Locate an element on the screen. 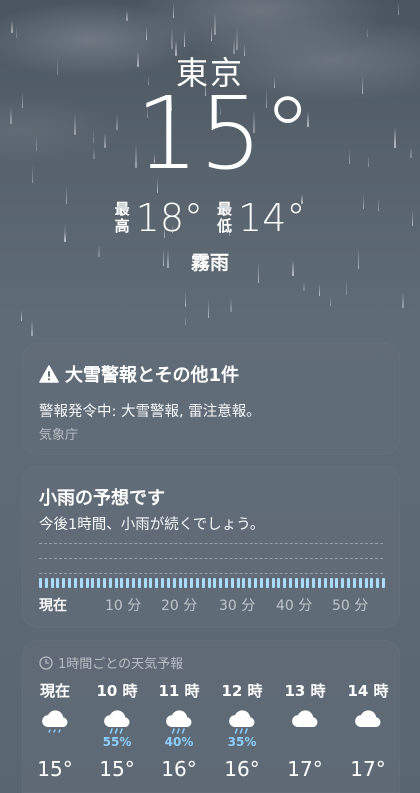 This screenshot has width=420, height=793. alert-source: 気象庁 is located at coordinates (59, 435).